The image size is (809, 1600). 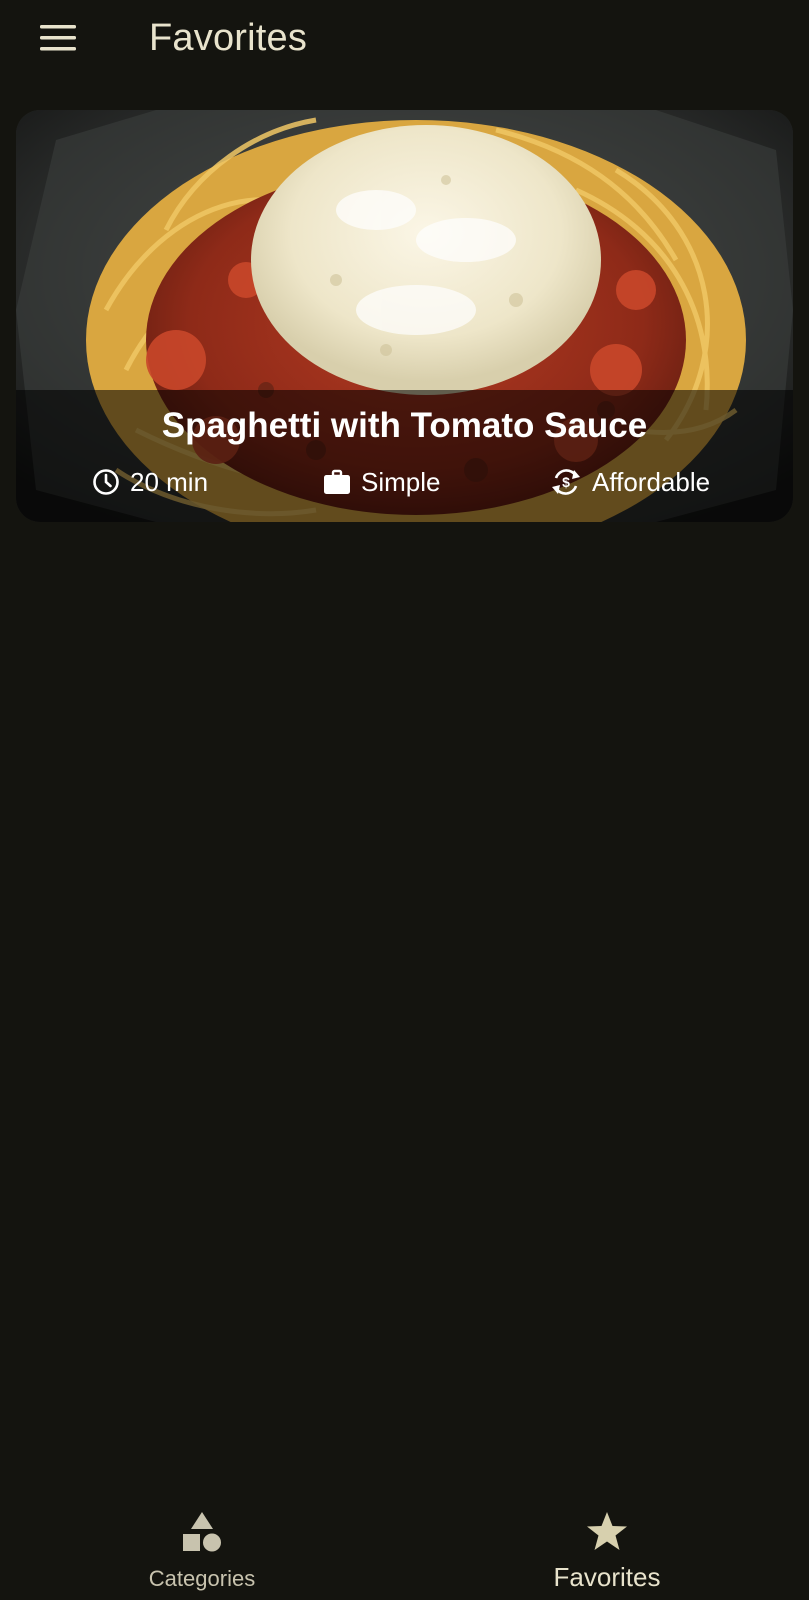 I want to click on meal-duration-label: 20 min, so click(x=169, y=481).